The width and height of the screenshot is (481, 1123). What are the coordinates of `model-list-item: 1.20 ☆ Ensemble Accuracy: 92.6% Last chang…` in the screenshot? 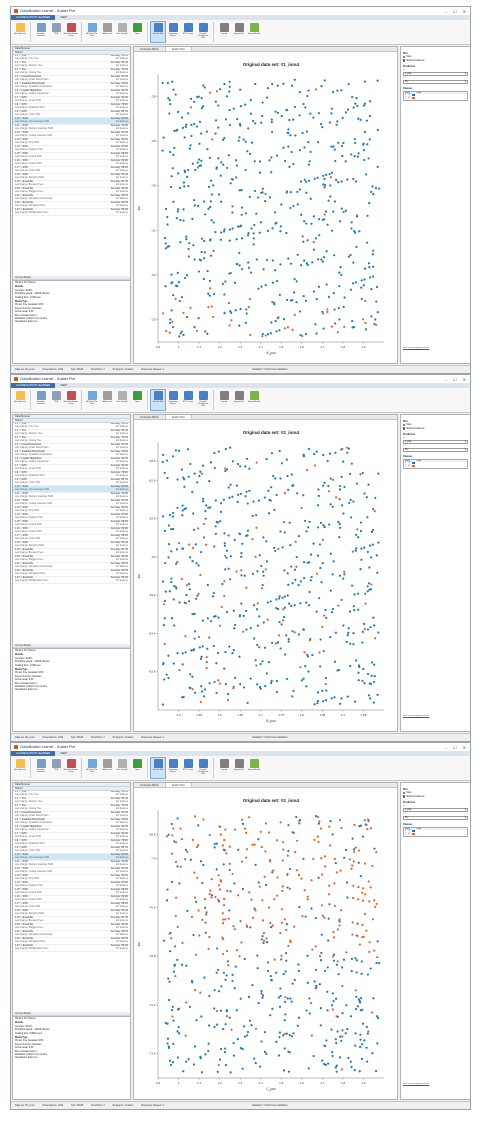 It's located at (71, 559).